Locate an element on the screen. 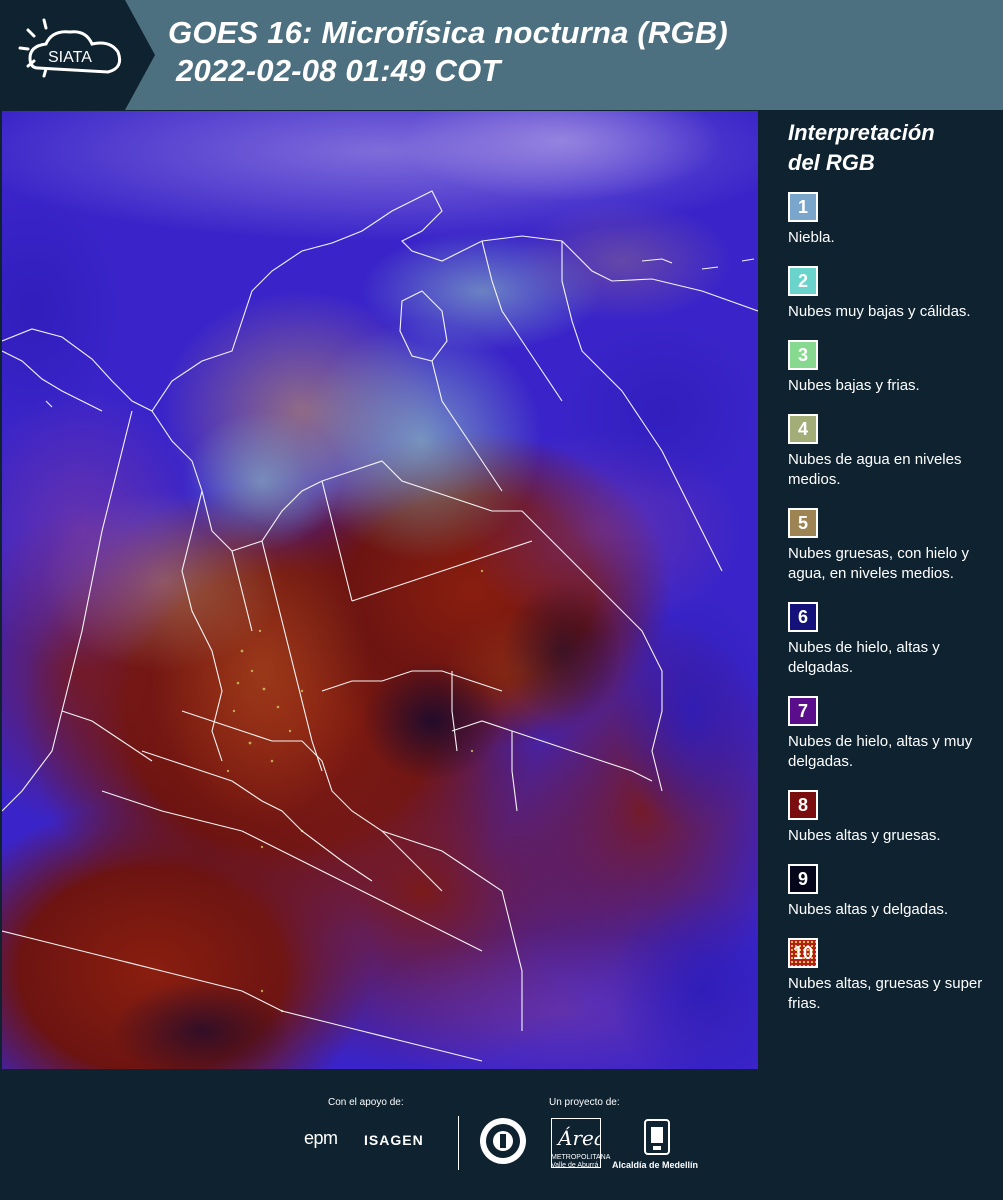 Image resolution: width=1003 pixels, height=1200 pixels. legend-number: 9 is located at coordinates (802, 878).